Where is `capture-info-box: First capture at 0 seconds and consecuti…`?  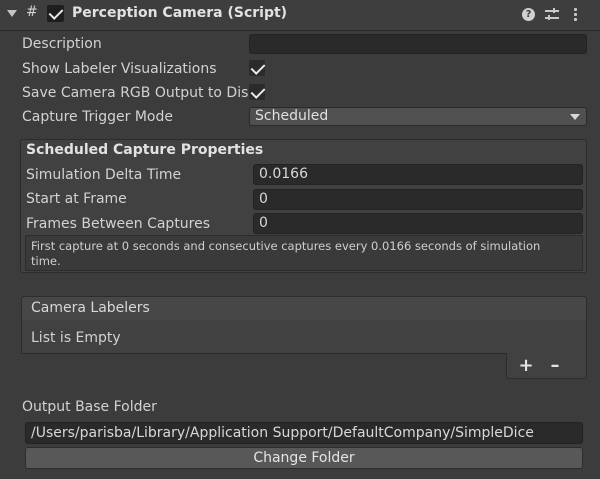
capture-info-box: First capture at 0 seconds and consecuti… is located at coordinates (304, 253).